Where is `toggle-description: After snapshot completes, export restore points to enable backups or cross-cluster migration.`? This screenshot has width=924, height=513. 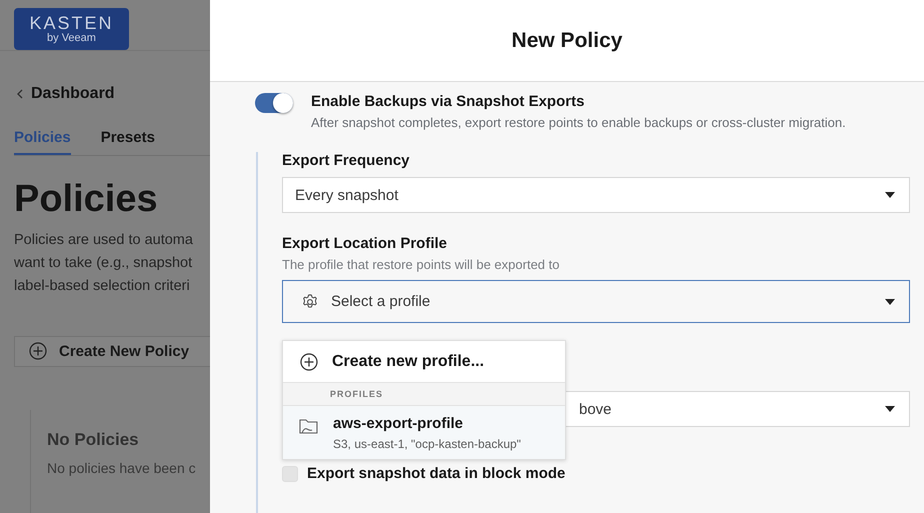
toggle-description: After snapshot completes, export restore points to enable backups or cross-cluster migration. is located at coordinates (578, 122).